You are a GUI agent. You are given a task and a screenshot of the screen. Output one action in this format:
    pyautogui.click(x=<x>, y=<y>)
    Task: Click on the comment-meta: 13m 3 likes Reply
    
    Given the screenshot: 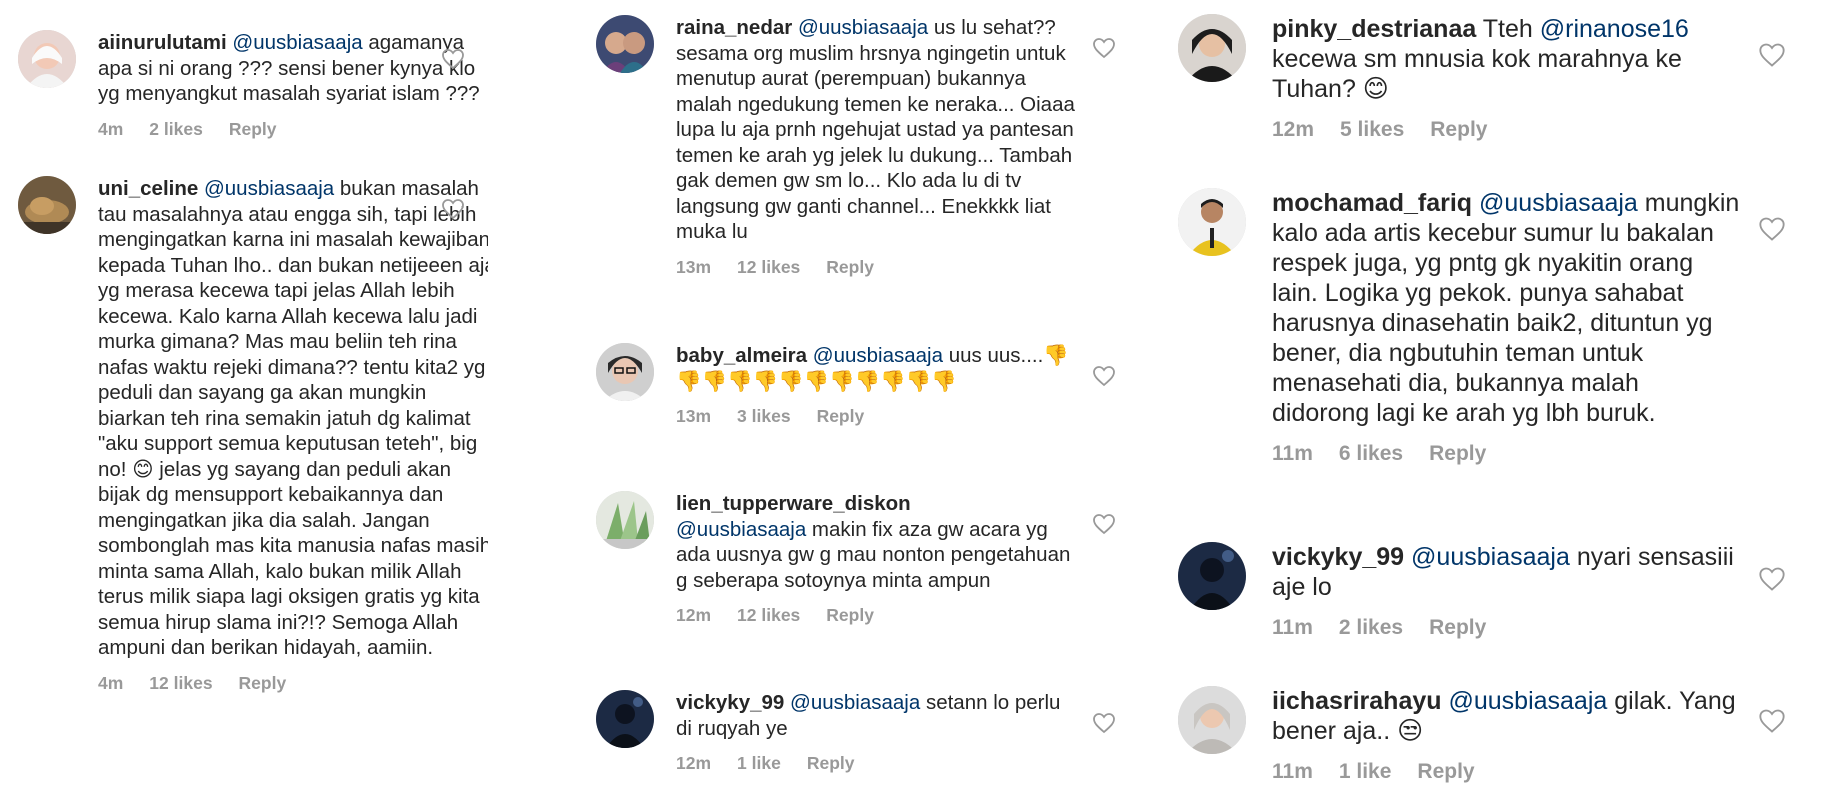 What is the action you would take?
    pyautogui.click(x=876, y=416)
    